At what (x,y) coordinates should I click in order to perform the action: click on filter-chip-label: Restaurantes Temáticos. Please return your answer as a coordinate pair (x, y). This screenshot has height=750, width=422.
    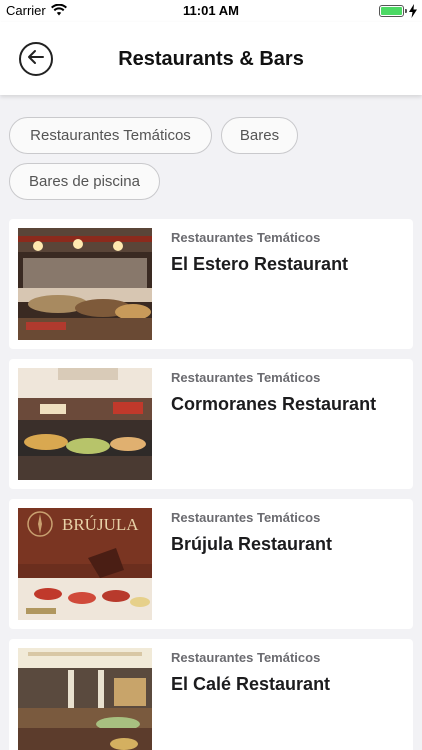
    Looking at the image, I should click on (110, 135).